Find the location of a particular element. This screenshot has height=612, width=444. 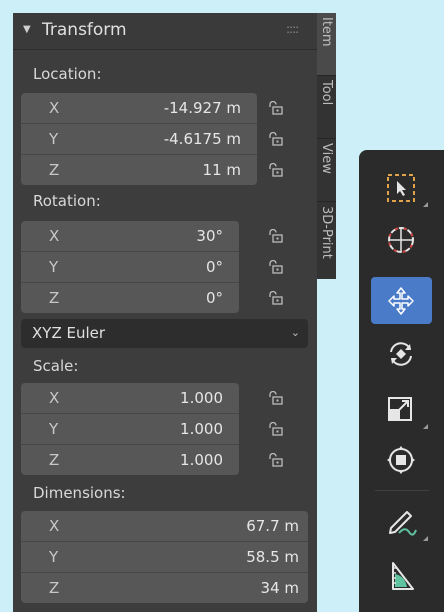

dimensions-x-field: X 67.7 m is located at coordinates (164, 526).